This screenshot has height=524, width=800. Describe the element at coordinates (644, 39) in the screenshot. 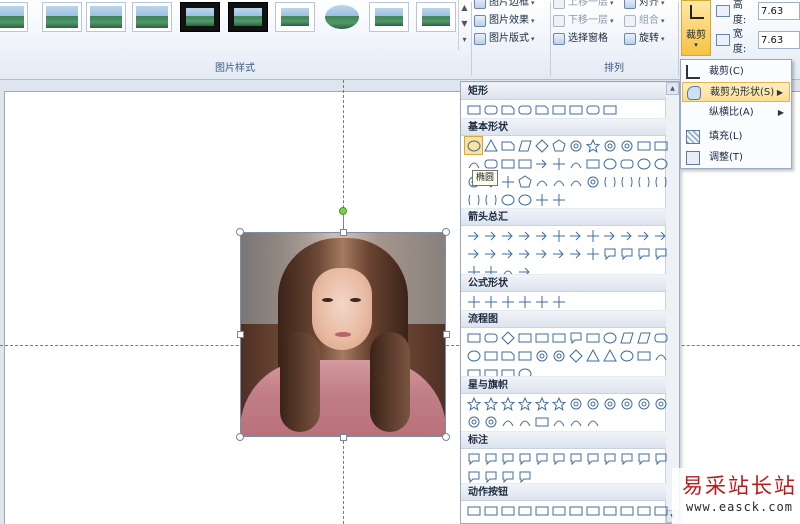

I see `rotate-button: 旋转 ▾` at that location.